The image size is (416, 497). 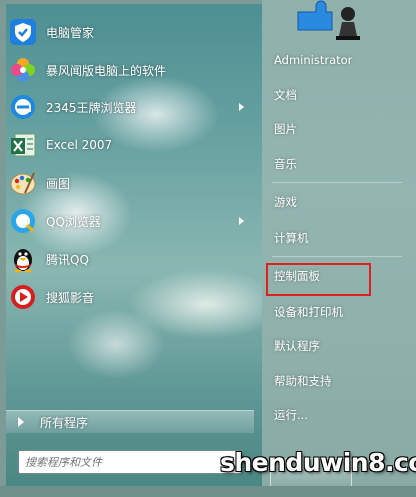 What do you see at coordinates (23, 107) in the screenshot?
I see `browser-e-icon` at bounding box center [23, 107].